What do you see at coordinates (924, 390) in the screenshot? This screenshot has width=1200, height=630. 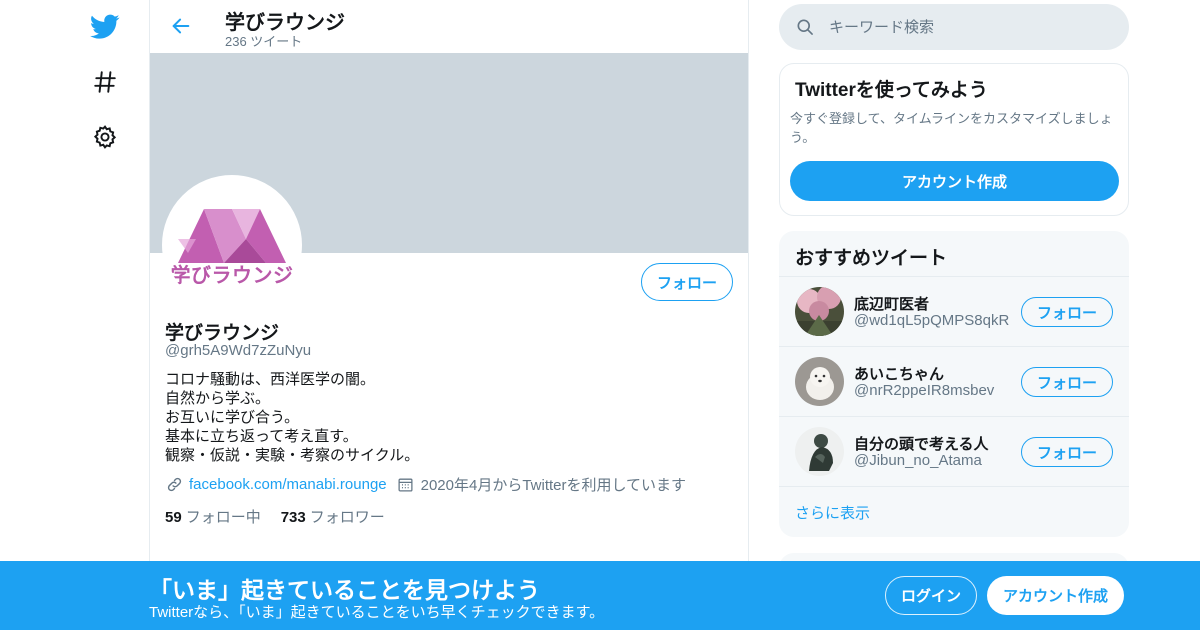 I see `recommended-handle: @nrR2ppeIR8msbev` at bounding box center [924, 390].